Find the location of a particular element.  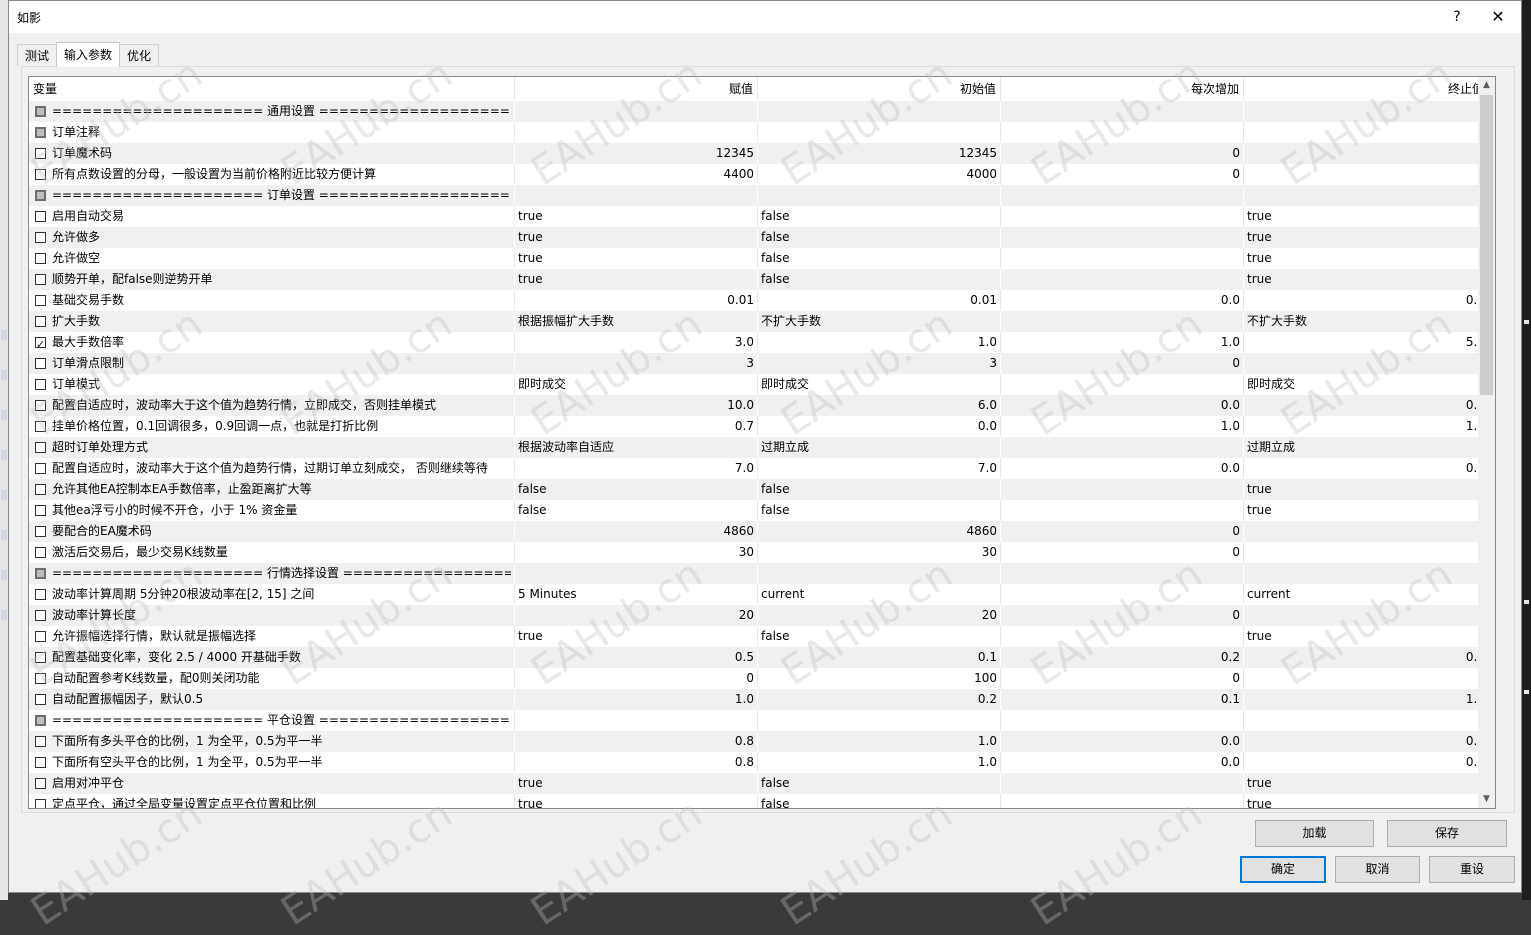

header-step: 每次增加 is located at coordinates (1122, 89).